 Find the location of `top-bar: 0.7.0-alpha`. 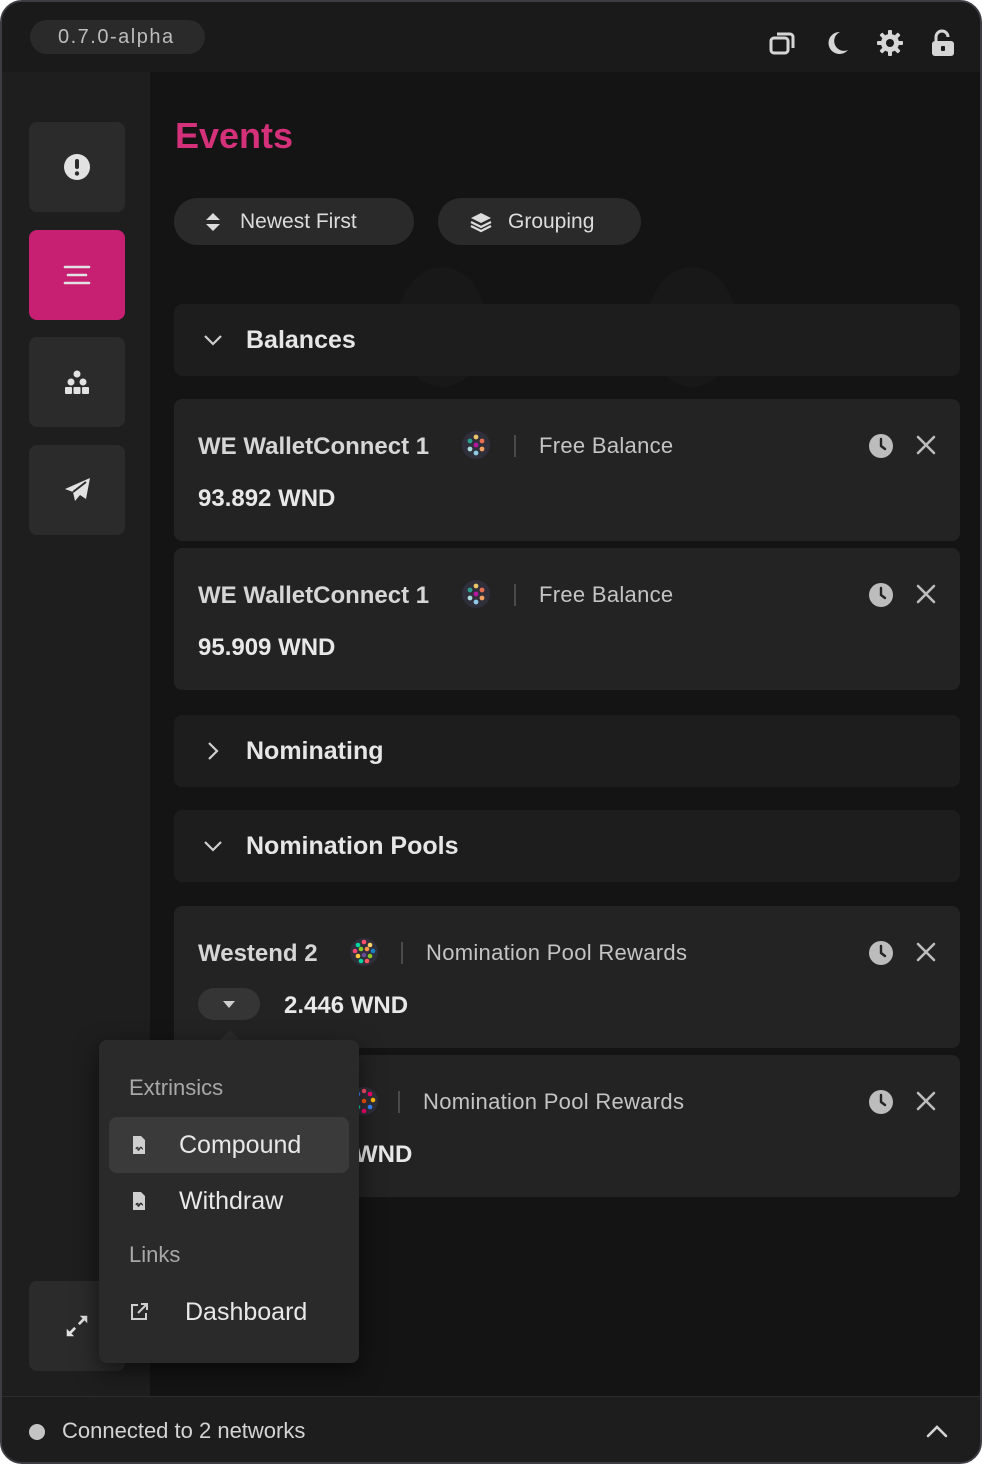

top-bar: 0.7.0-alpha is located at coordinates (491, 37).